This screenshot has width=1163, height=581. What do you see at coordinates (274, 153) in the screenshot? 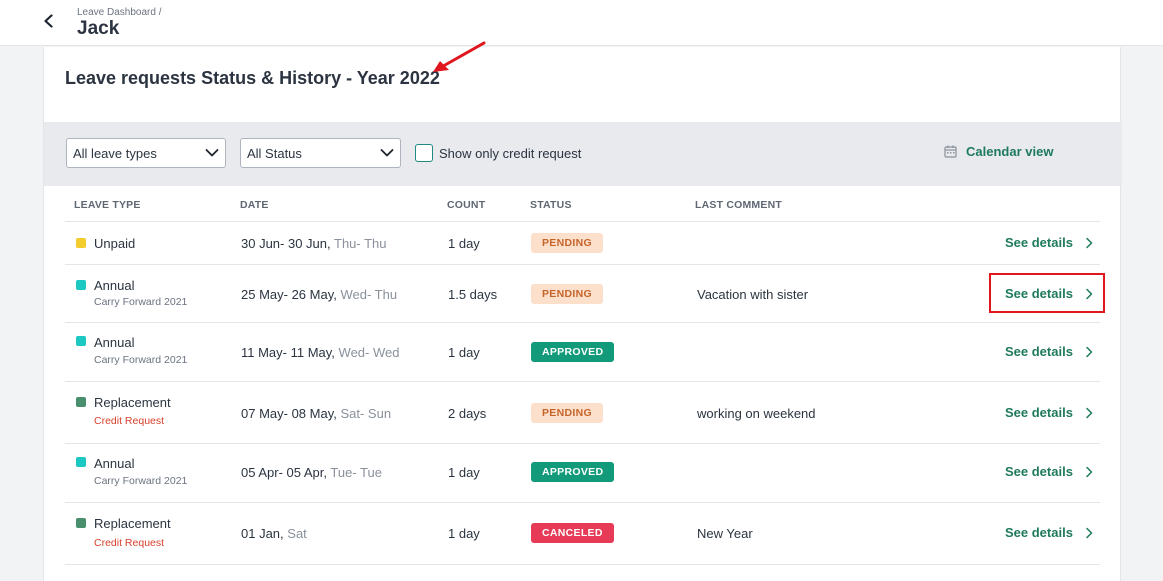
I see `status-select-value: All Status` at bounding box center [274, 153].